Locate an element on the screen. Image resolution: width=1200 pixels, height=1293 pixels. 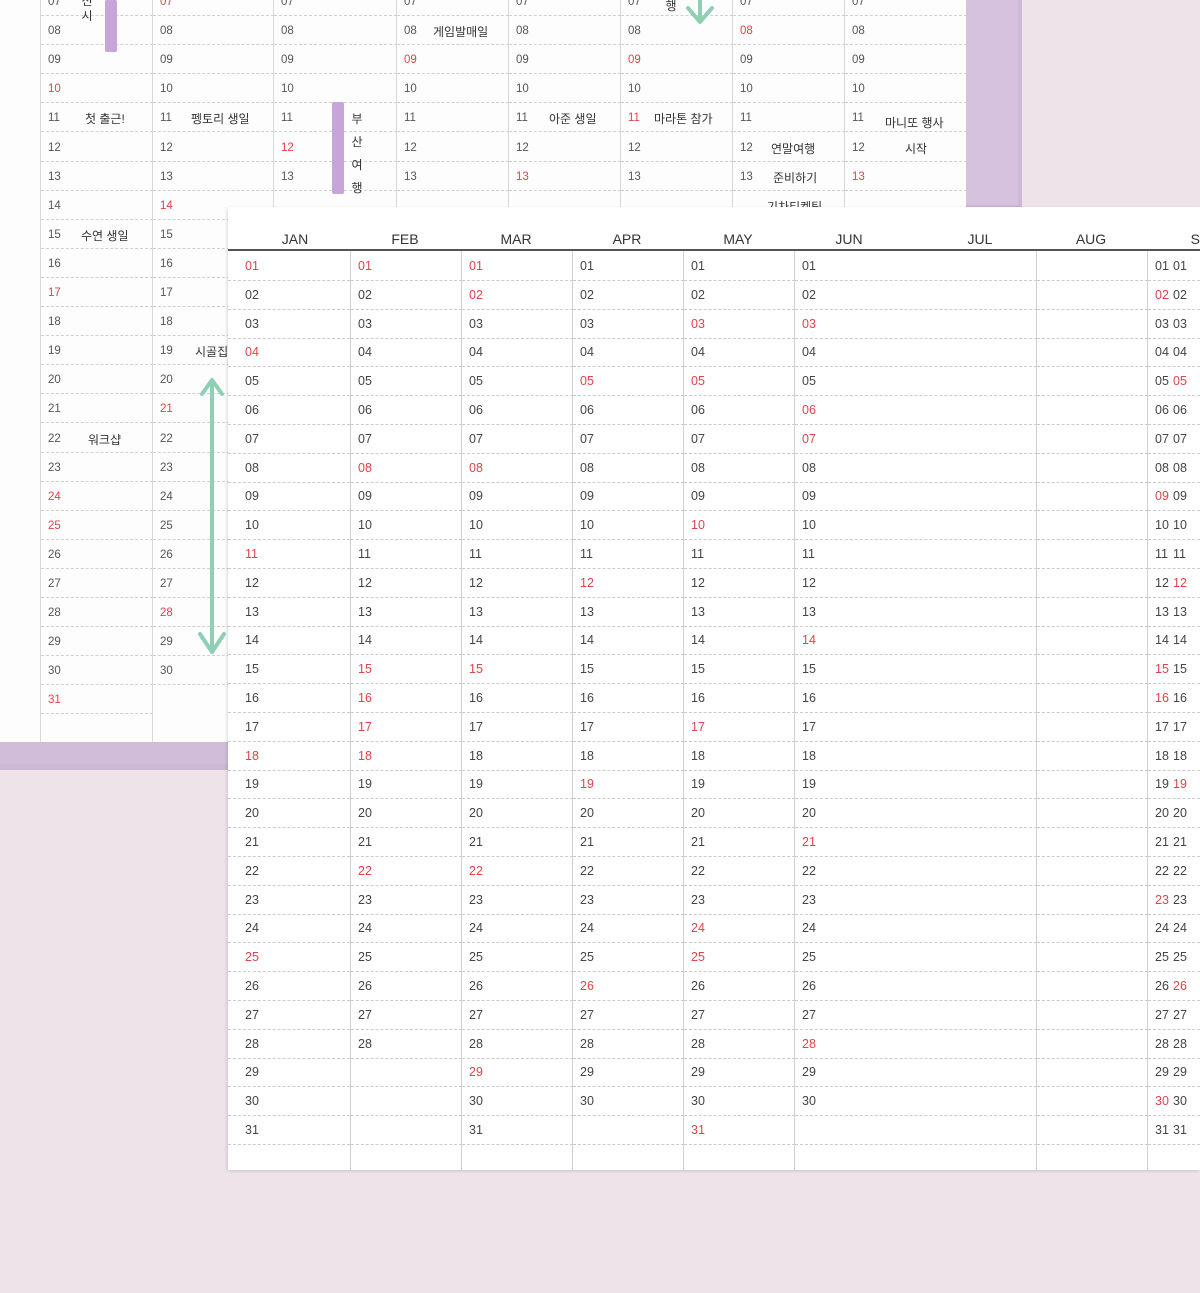
day-row is located at coordinates (406, 1101).